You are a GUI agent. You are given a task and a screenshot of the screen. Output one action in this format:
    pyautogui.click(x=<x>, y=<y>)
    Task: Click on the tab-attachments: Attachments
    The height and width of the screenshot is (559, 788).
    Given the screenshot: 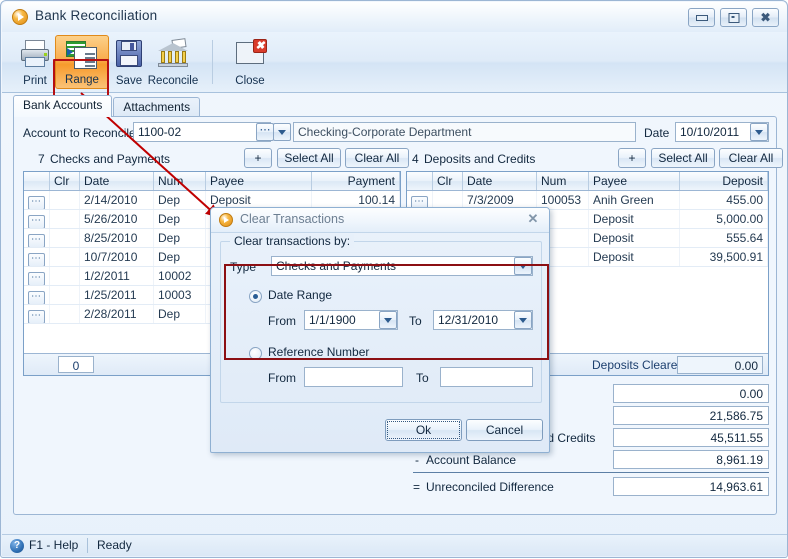 What is the action you would take?
    pyautogui.click(x=157, y=107)
    